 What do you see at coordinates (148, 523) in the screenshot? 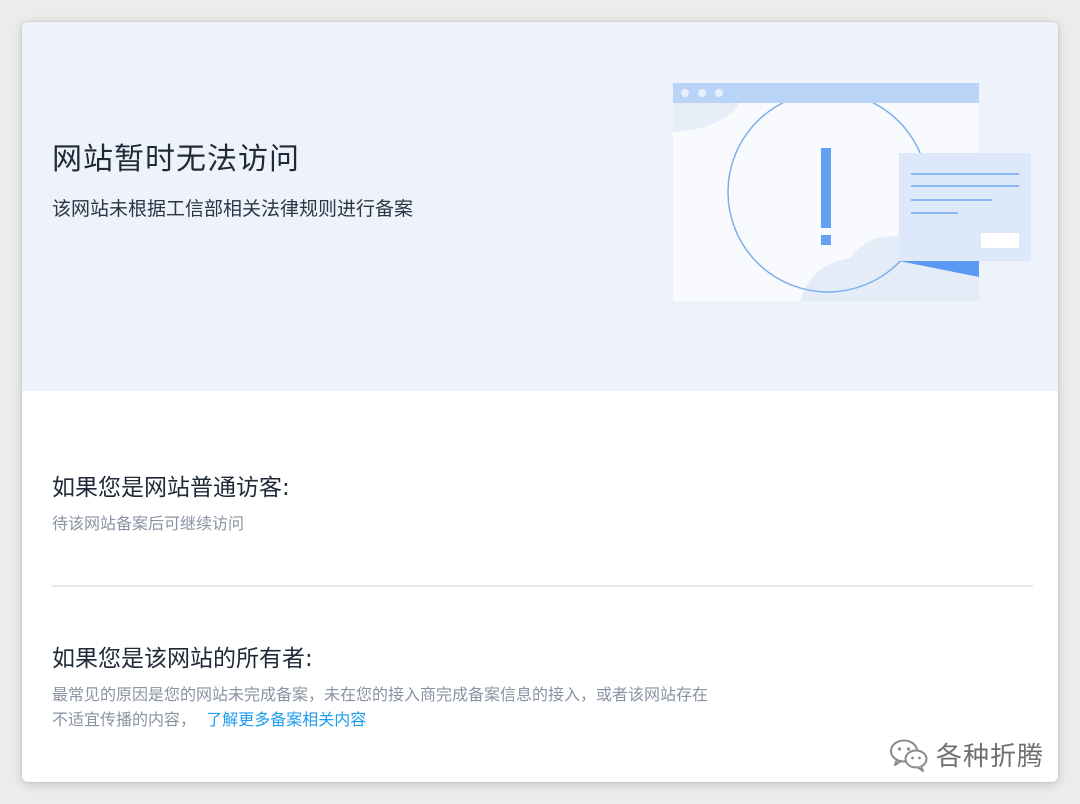
I see `visitor-text: 待该网站备案后可继续访问` at bounding box center [148, 523].